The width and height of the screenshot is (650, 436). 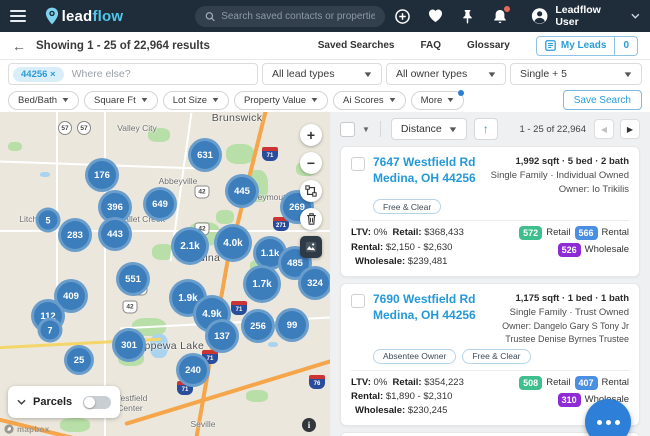 What do you see at coordinates (427, 163) in the screenshot?
I see `property-address-line1: 7647 Westfield Rd` at bounding box center [427, 163].